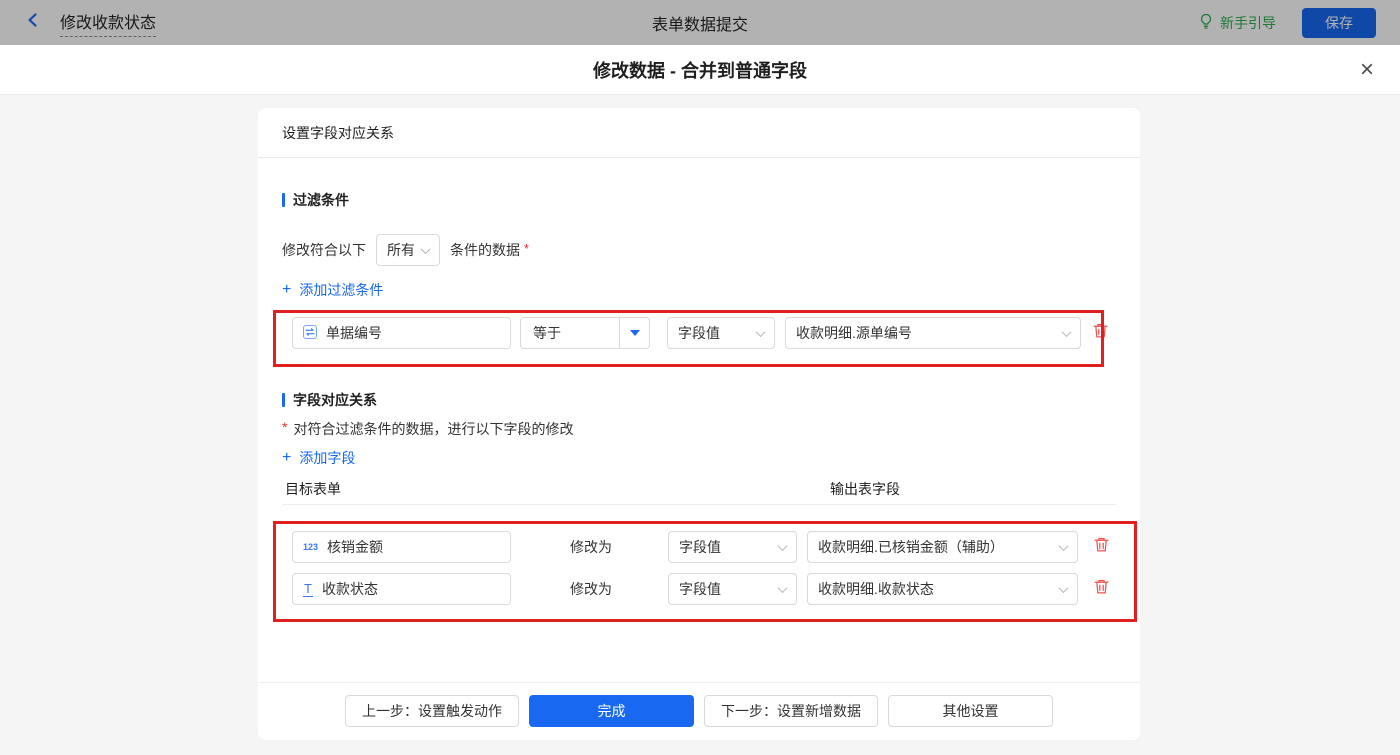 The image size is (1400, 755). What do you see at coordinates (313, 489) in the screenshot?
I see `target-form-column-header: 目标表单` at bounding box center [313, 489].